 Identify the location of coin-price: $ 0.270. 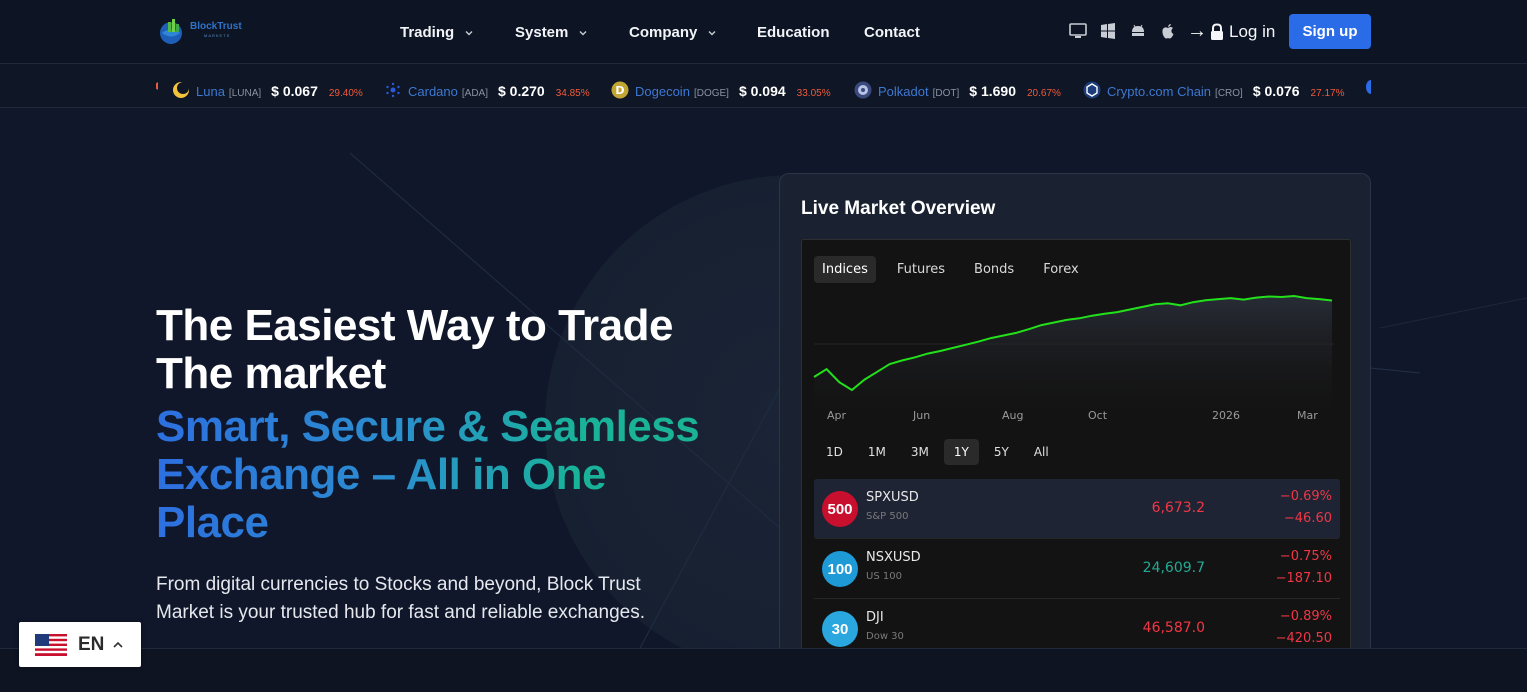
(521, 91).